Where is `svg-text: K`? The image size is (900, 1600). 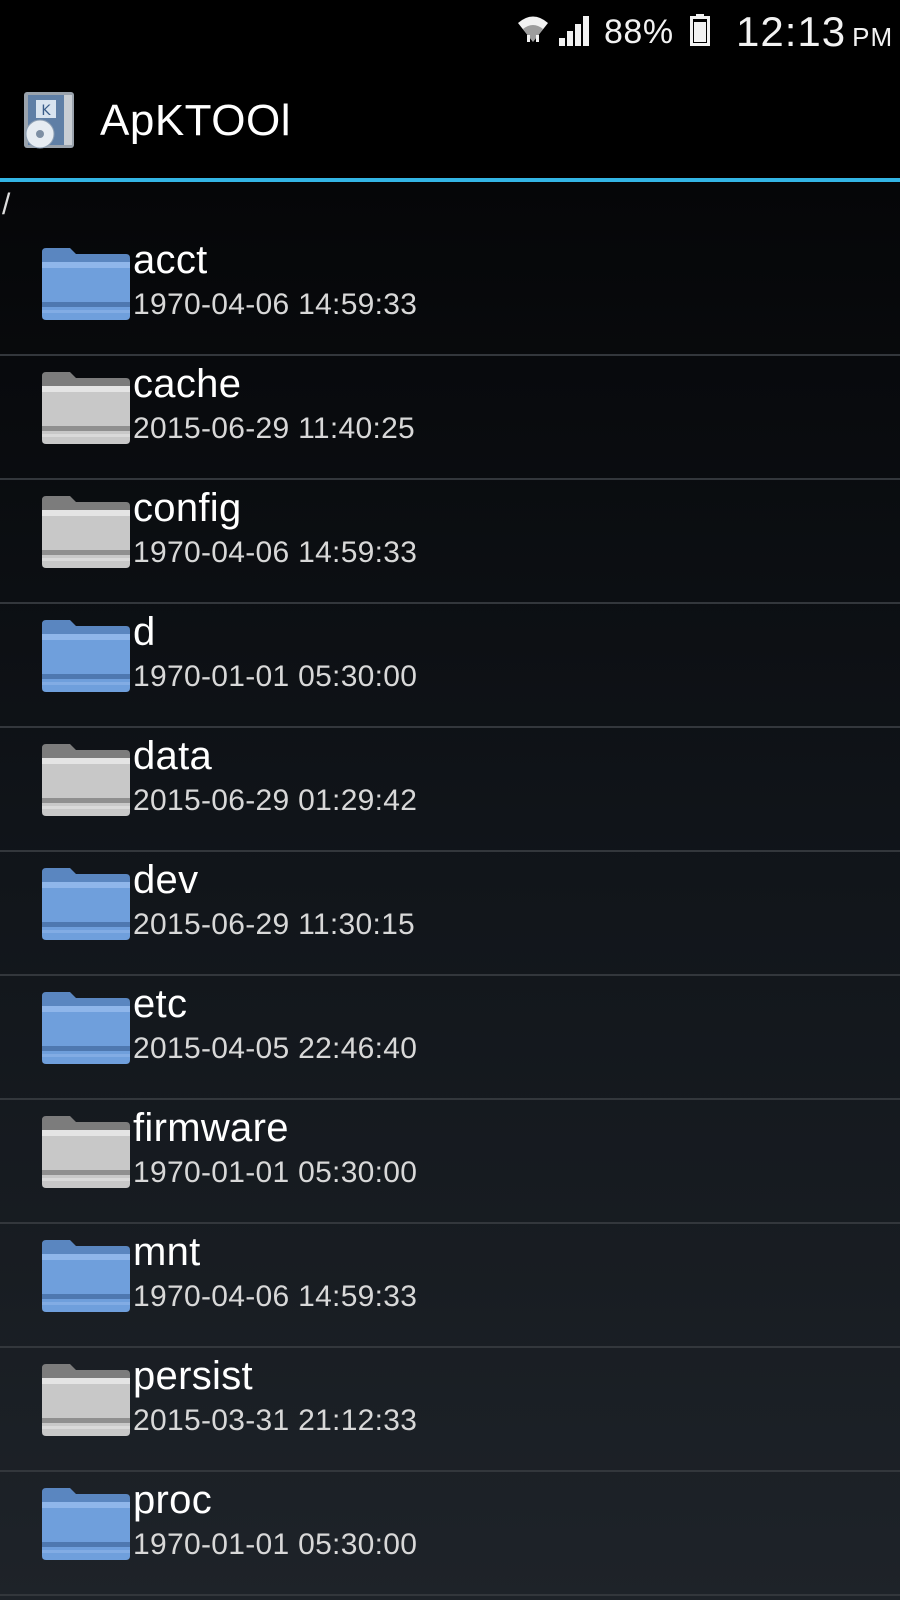 svg-text: K is located at coordinates (46, 111).